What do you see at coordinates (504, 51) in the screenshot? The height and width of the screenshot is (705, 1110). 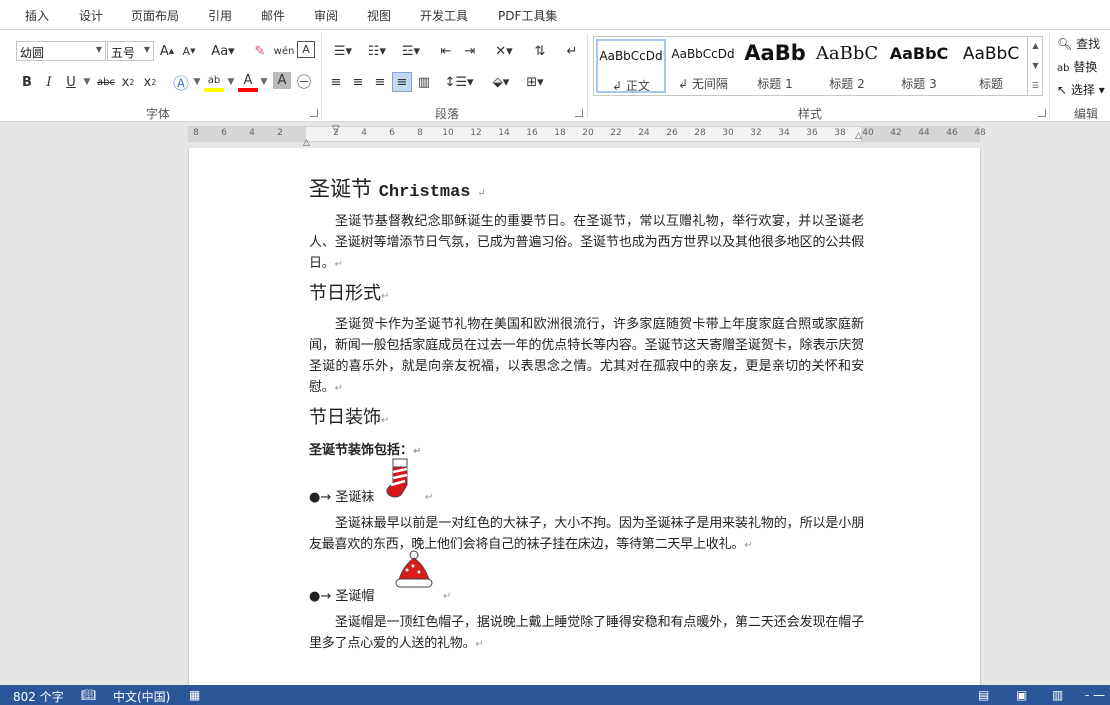 I see `chinese-layout-icon: ✕▾` at bounding box center [504, 51].